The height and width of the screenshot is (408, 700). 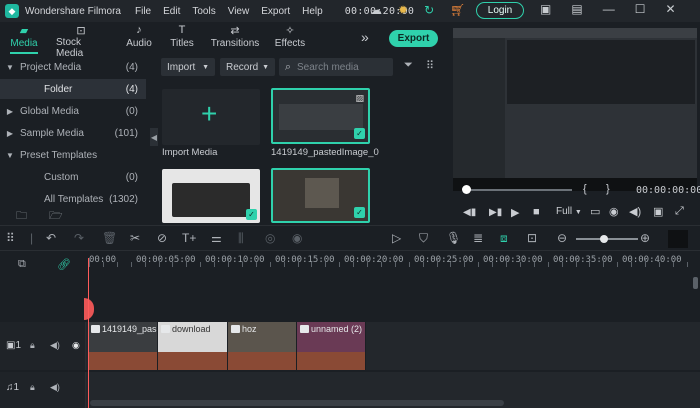 What do you see at coordinates (429, 10) in the screenshot?
I see `sync-icon: ↻` at bounding box center [429, 10].